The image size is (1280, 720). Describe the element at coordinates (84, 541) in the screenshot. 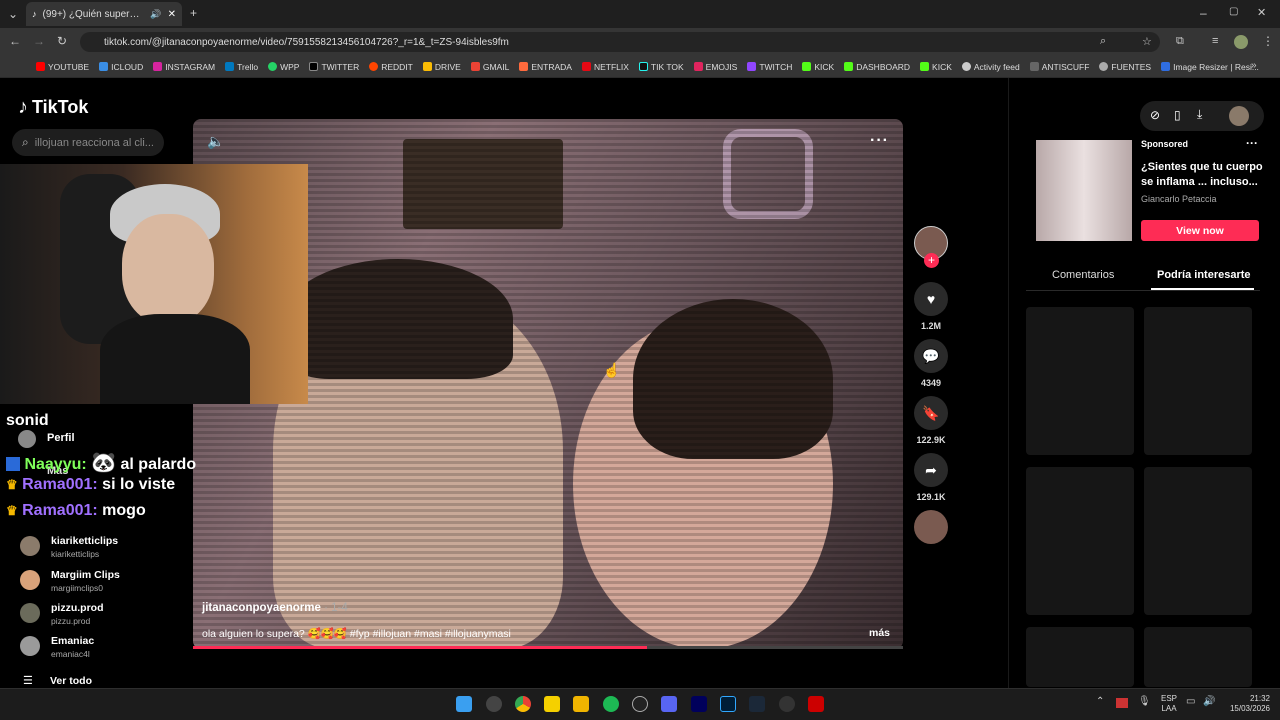

I see `following-name: kiariketticlips` at that location.